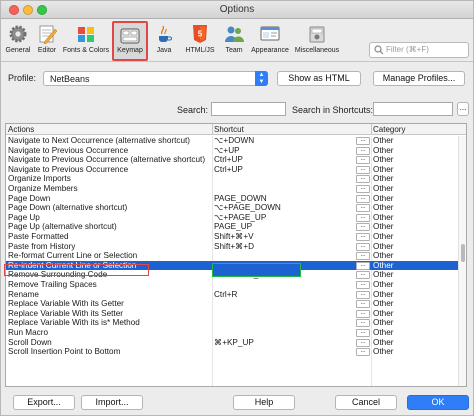  Describe the element at coordinates (284, 227) in the screenshot. I see `row-shortcut: PAGE_UP` at that location.